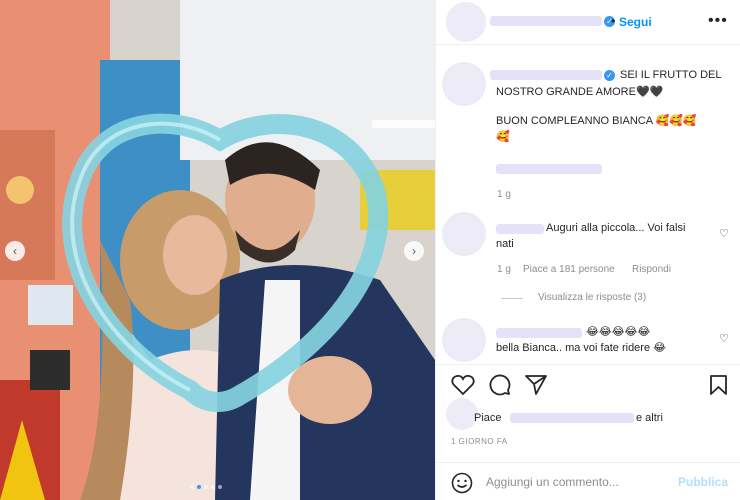  Describe the element at coordinates (572, 418) in the screenshot. I see `liker-username-redacted` at that location.